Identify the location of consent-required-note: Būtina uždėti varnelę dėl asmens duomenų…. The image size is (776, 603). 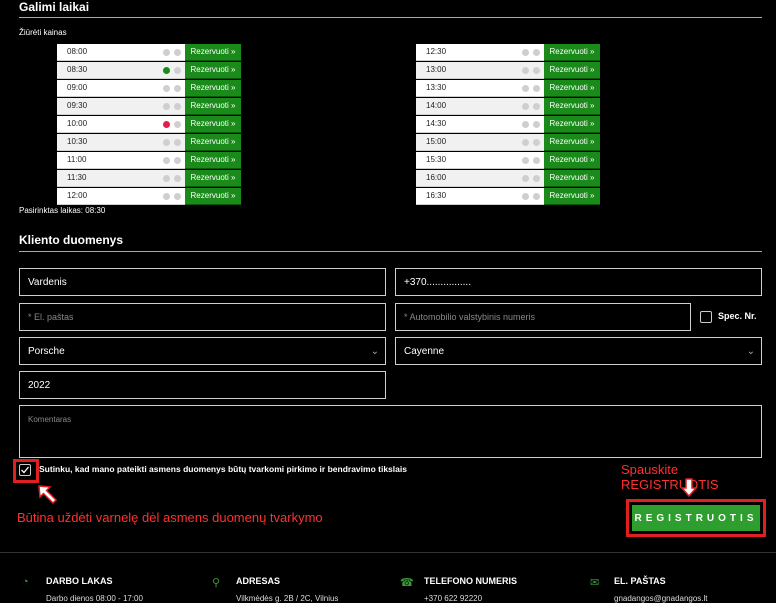
(170, 517).